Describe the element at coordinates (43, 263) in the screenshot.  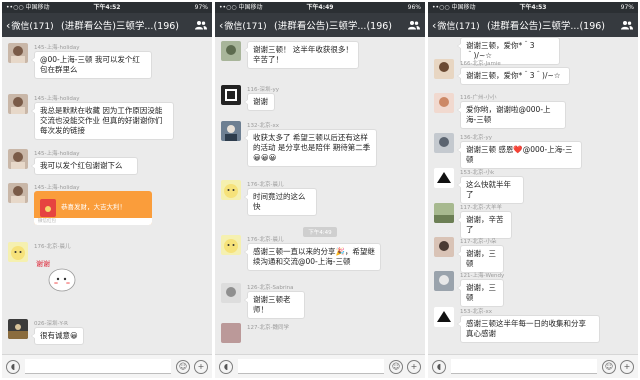
I see `sticker-caption: 谢谢` at that location.